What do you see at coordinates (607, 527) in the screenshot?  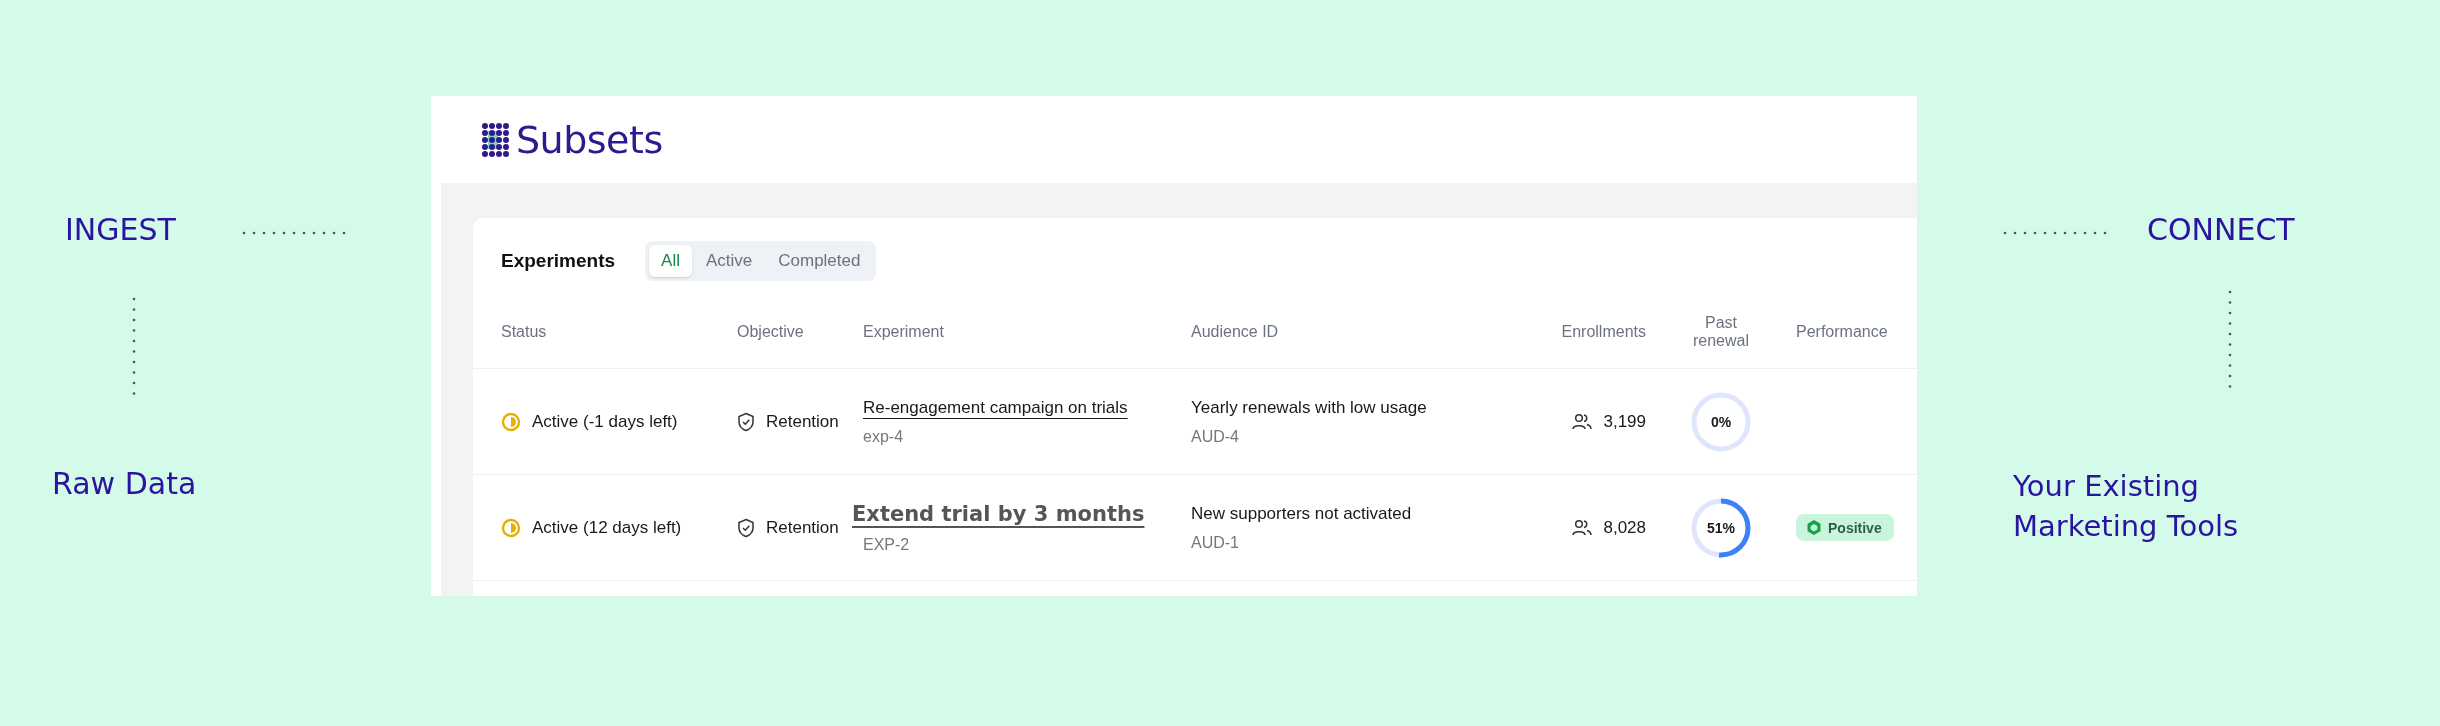 I see `status-text: Active (12 days left)` at bounding box center [607, 527].